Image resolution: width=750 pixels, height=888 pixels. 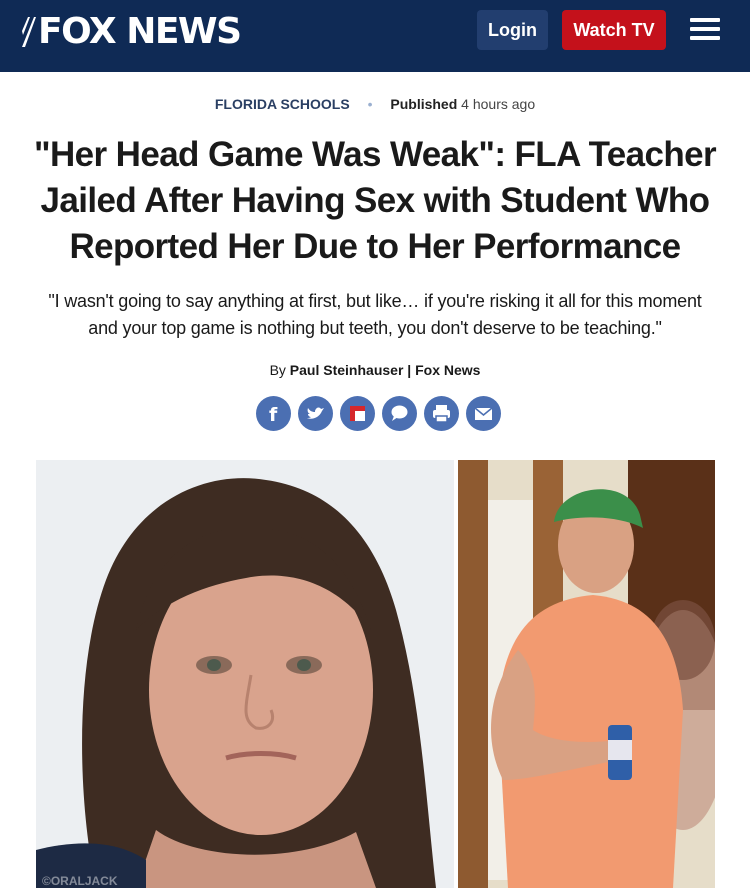 I want to click on byline-prefix: By, so click(x=277, y=370).